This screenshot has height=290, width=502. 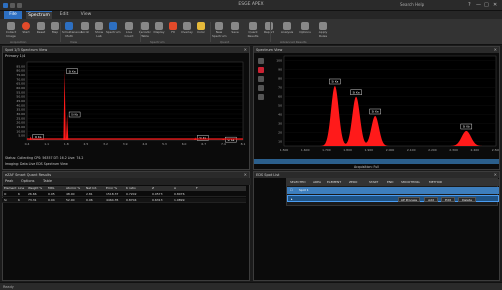 I want to click on eds-column-header: AREA, so click(x=317, y=182).